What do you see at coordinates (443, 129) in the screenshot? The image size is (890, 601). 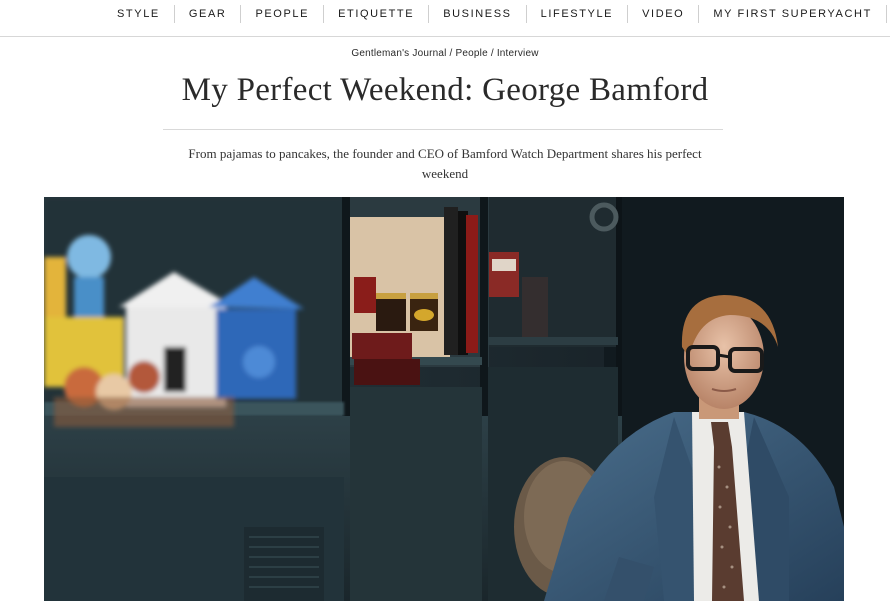 I see `title-divider` at bounding box center [443, 129].